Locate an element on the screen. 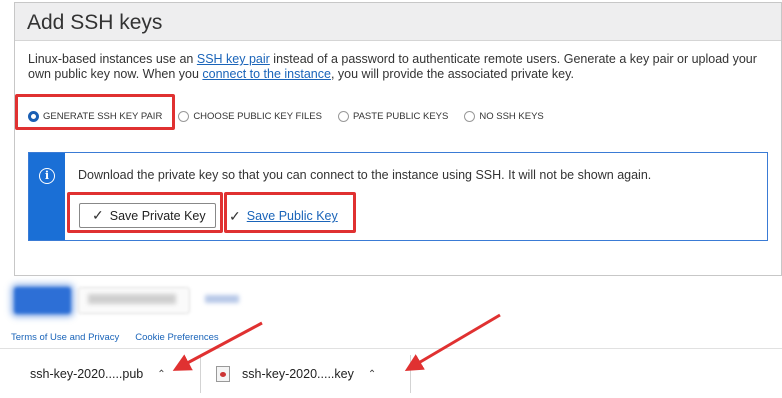  highlight-save-private-key is located at coordinates (145, 212).